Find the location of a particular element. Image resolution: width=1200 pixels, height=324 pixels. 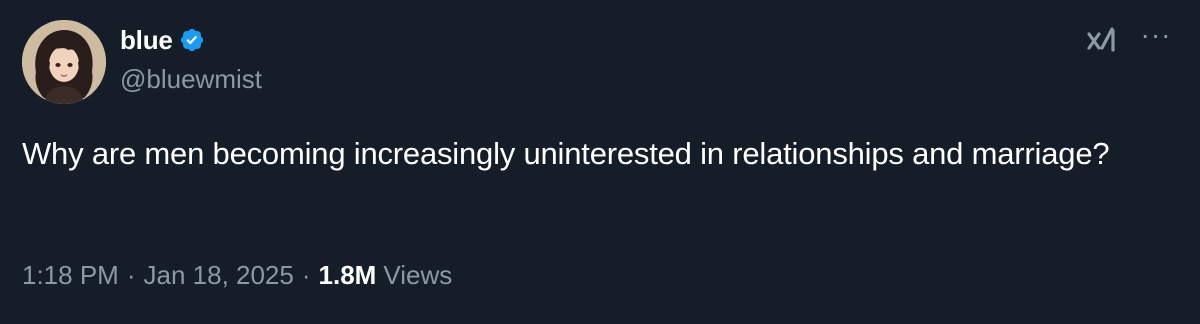

views-label: Views is located at coordinates (418, 275).